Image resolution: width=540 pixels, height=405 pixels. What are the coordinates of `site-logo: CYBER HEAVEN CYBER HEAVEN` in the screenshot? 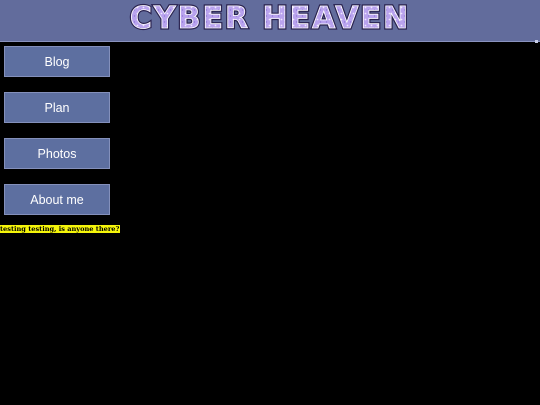 It's located at (269, 17).